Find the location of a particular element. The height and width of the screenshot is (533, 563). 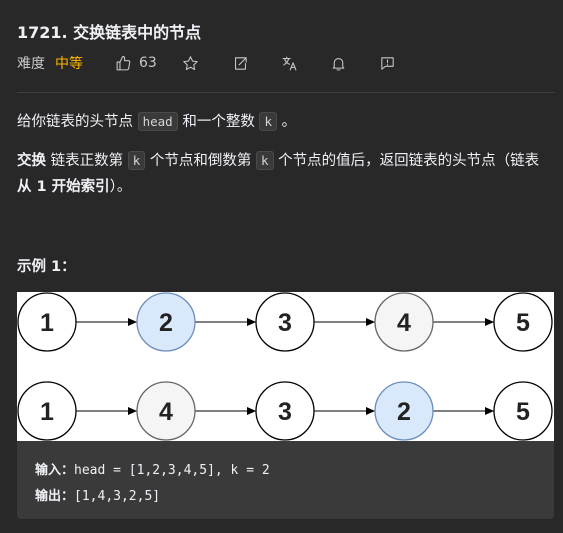

like-button: 63 is located at coordinates (136, 63).